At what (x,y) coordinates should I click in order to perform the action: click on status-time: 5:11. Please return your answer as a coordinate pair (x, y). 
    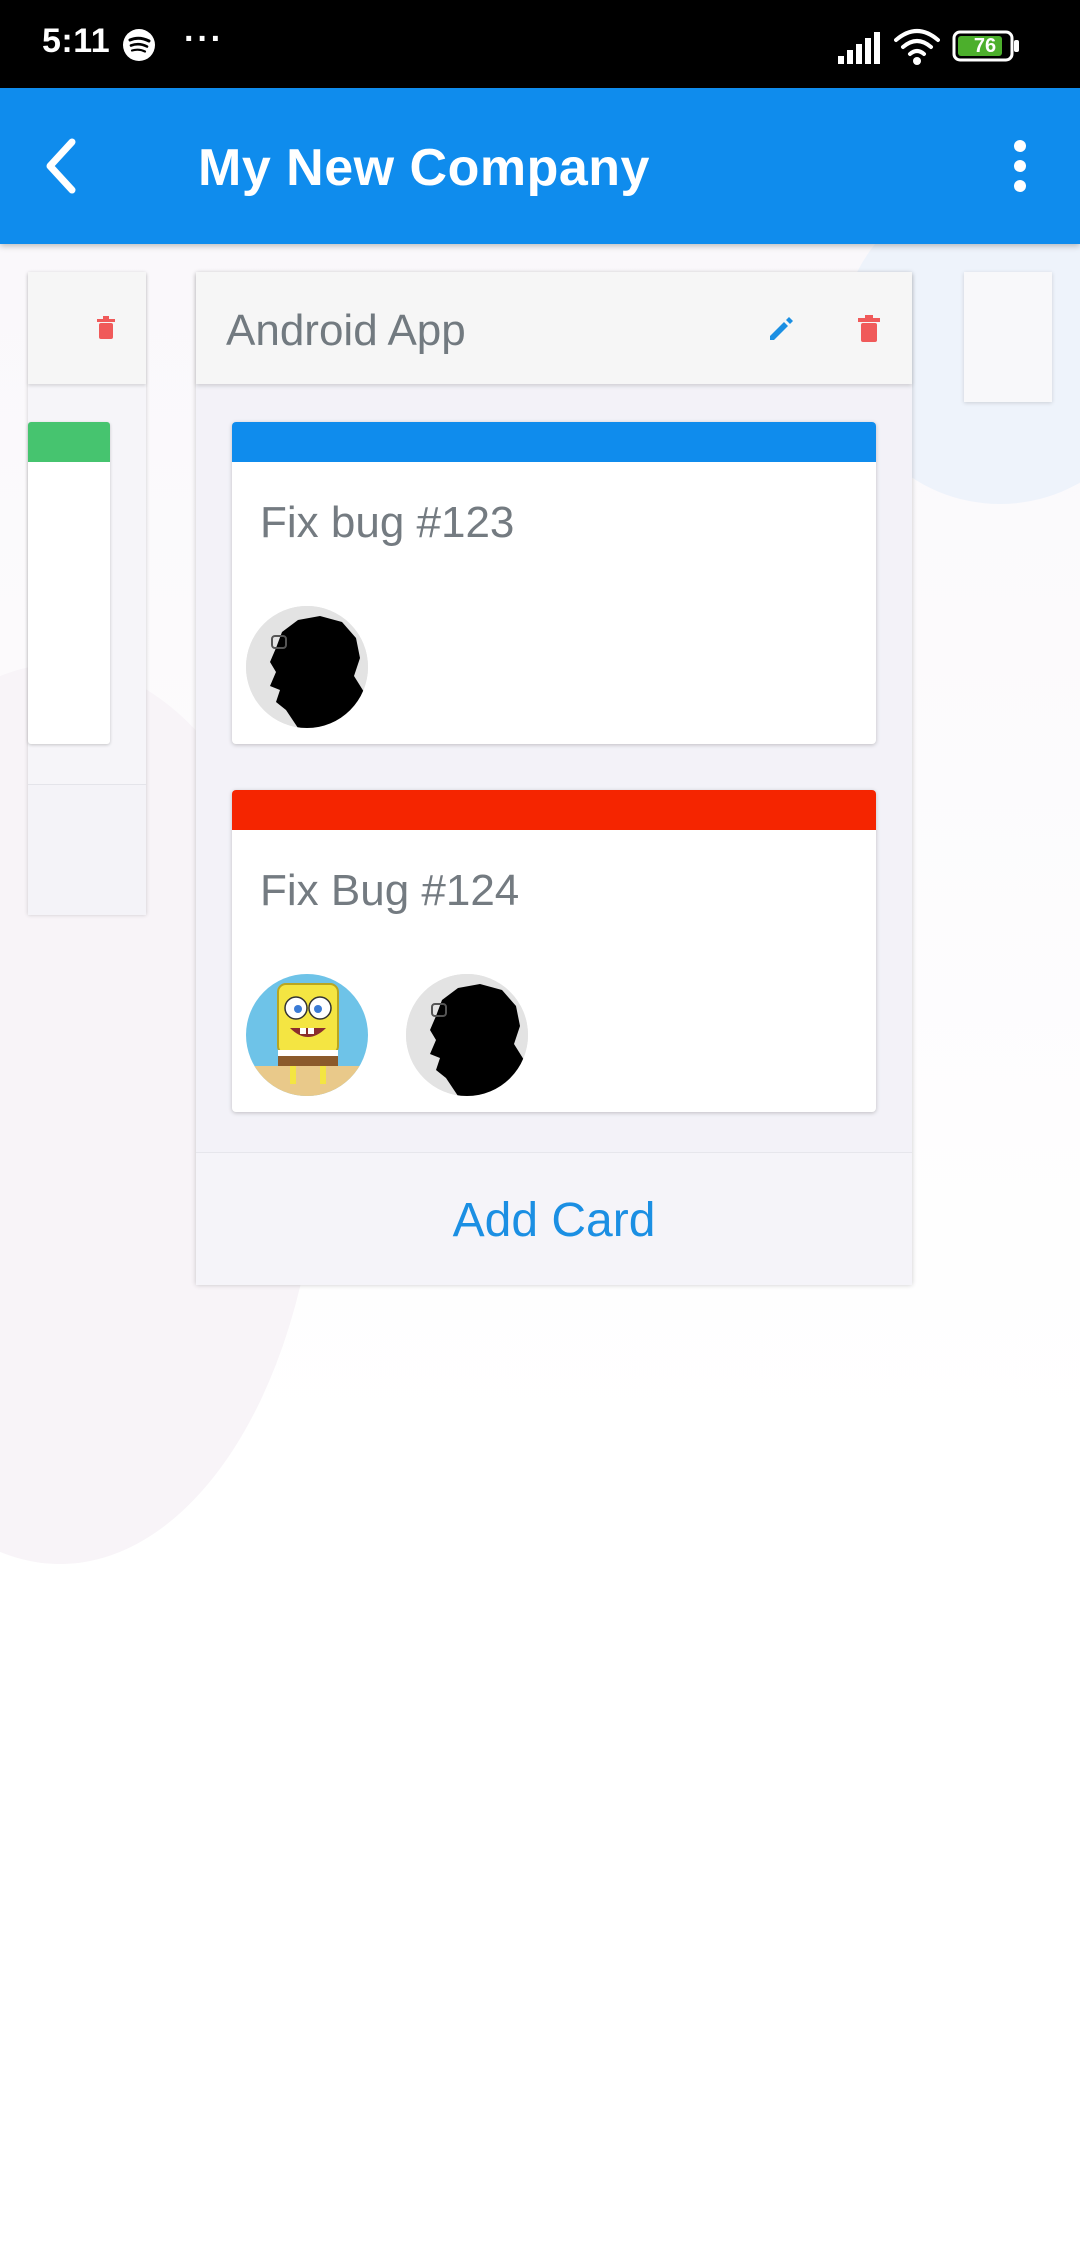
    Looking at the image, I should click on (76, 41).